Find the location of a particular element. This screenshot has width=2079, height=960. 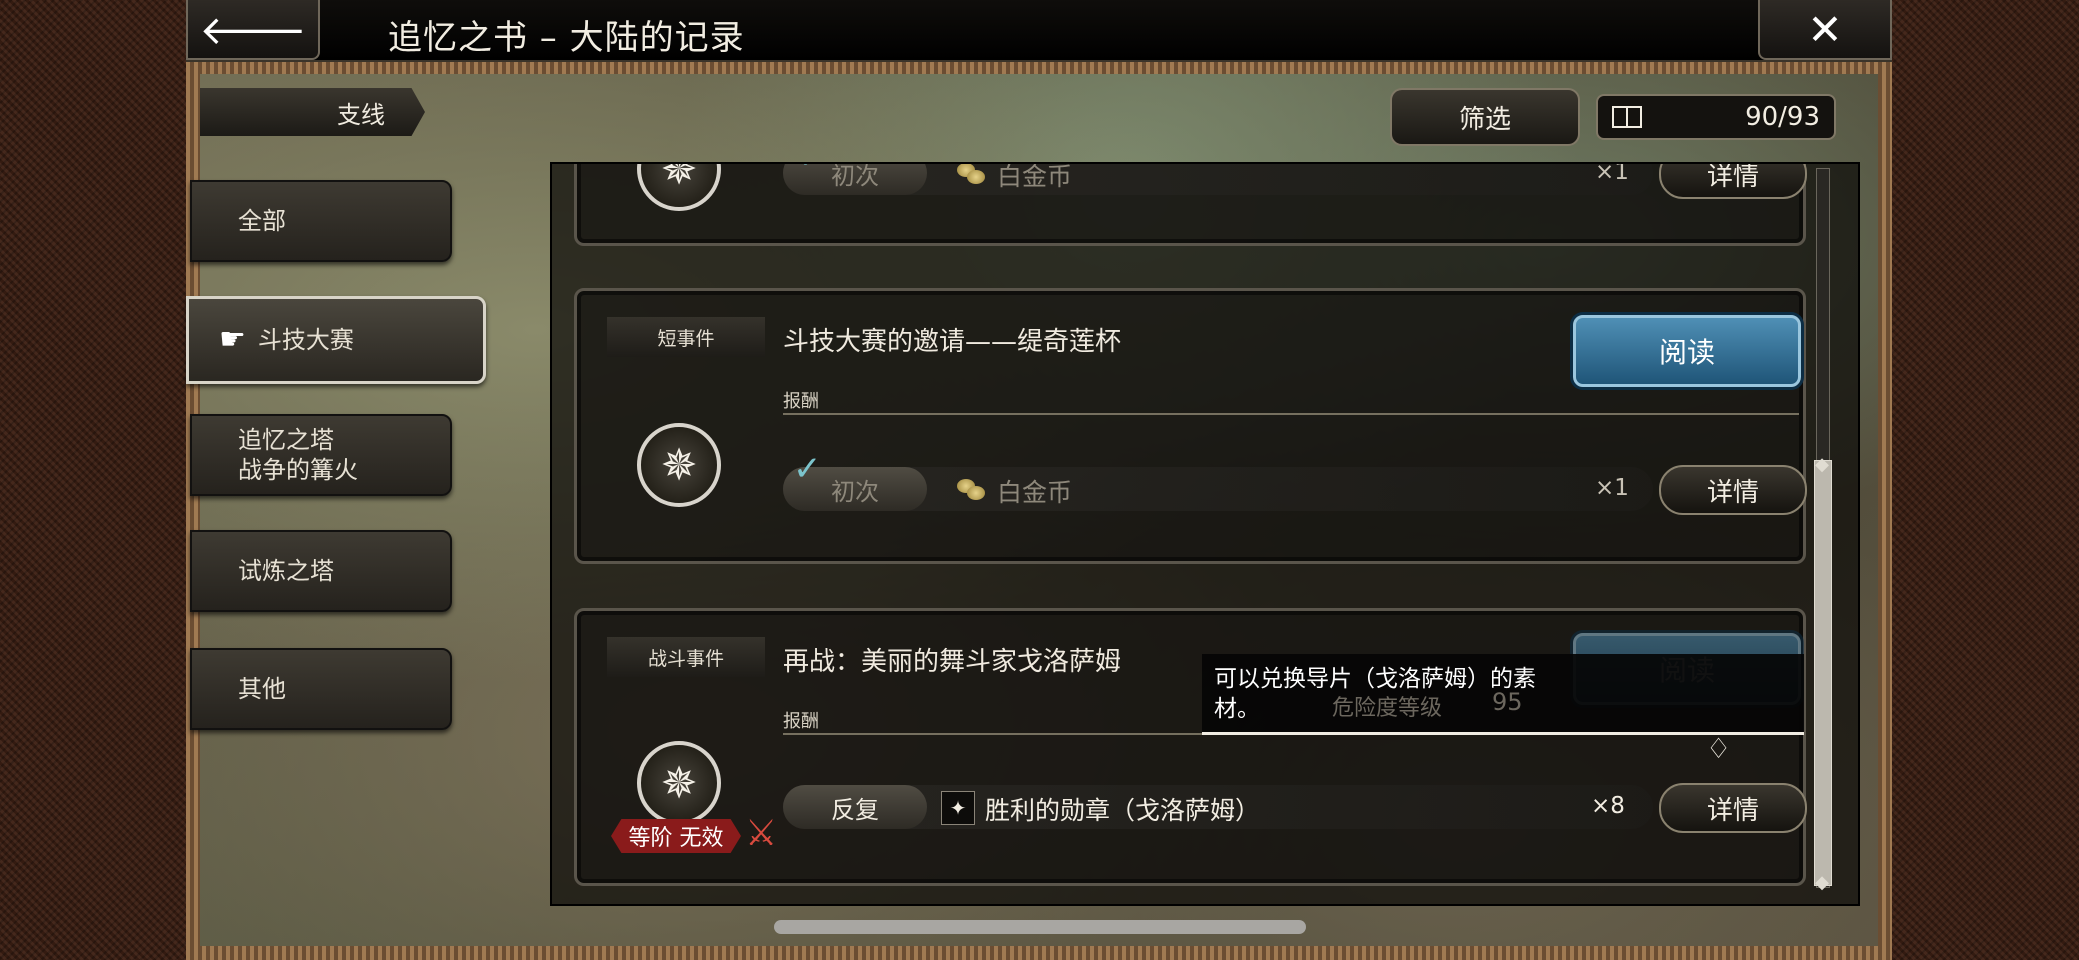

scroll-cap-bottom-icon: ◆ is located at coordinates (1822, 882).